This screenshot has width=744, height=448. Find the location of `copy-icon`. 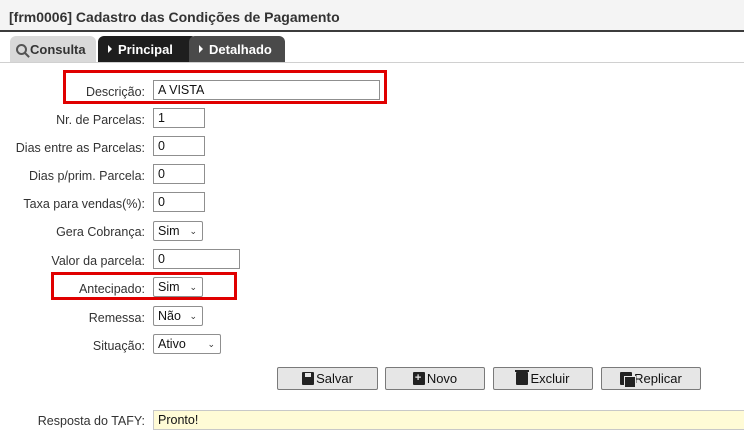

copy-icon is located at coordinates (628, 380).